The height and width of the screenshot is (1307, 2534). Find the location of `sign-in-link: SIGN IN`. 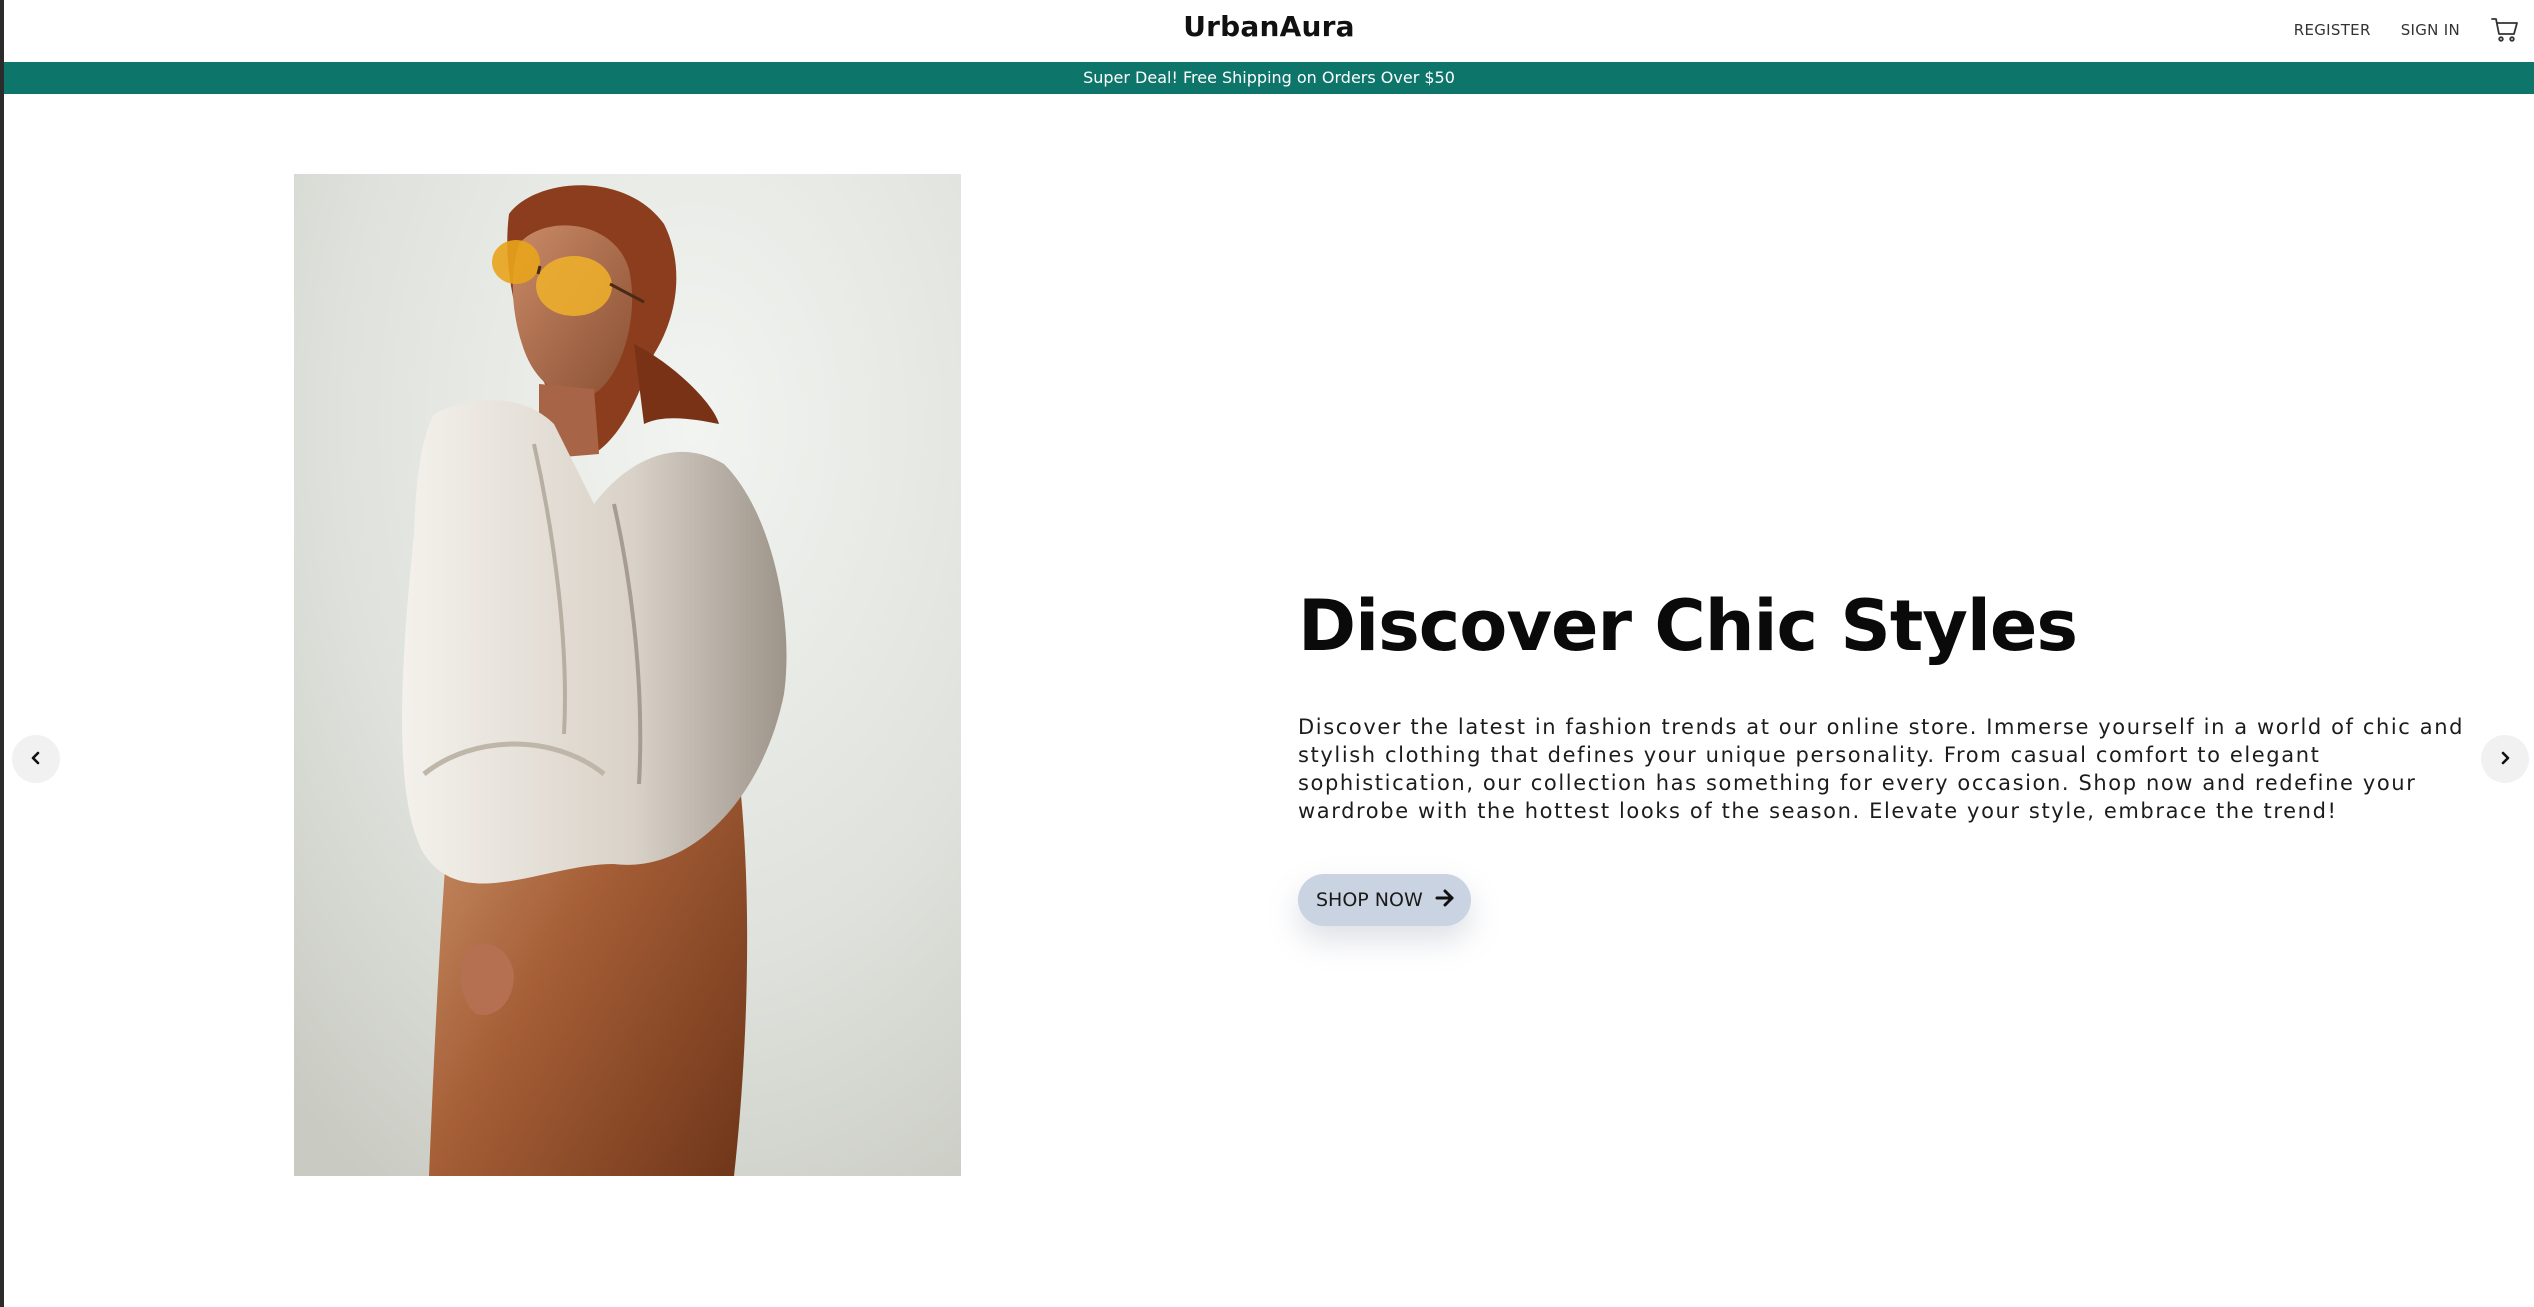

sign-in-link: SIGN IN is located at coordinates (2430, 30).